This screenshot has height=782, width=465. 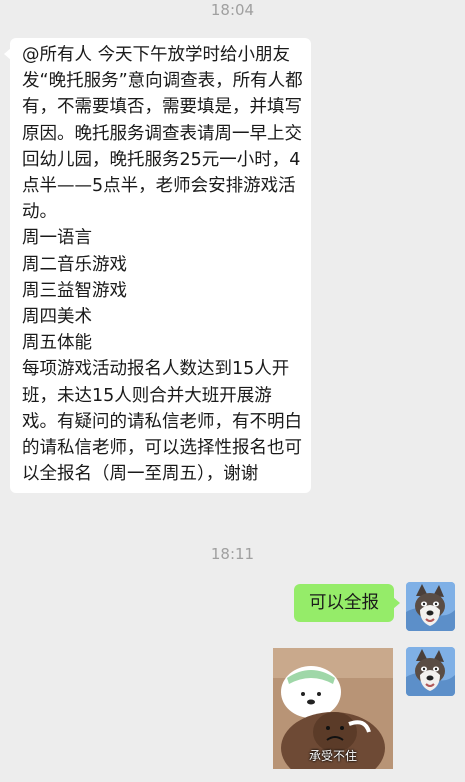 What do you see at coordinates (333, 708) in the screenshot?
I see `sticker-message: 承受不住` at bounding box center [333, 708].